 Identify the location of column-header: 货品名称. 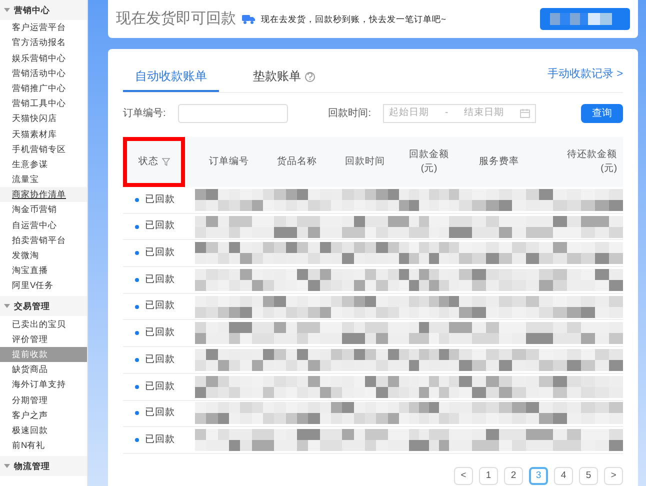
(297, 161).